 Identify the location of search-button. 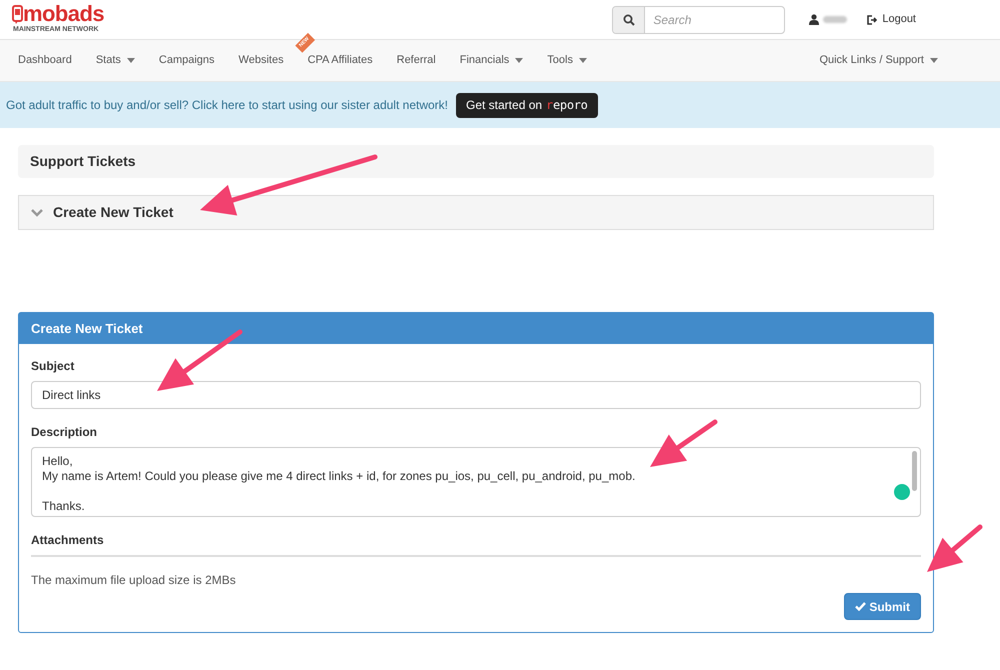
(629, 19).